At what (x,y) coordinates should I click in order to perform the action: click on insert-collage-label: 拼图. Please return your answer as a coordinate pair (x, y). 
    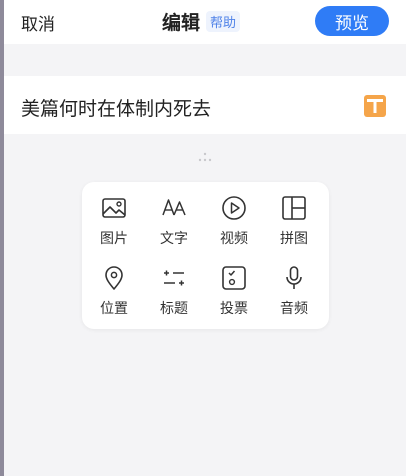
    Looking at the image, I should click on (294, 239).